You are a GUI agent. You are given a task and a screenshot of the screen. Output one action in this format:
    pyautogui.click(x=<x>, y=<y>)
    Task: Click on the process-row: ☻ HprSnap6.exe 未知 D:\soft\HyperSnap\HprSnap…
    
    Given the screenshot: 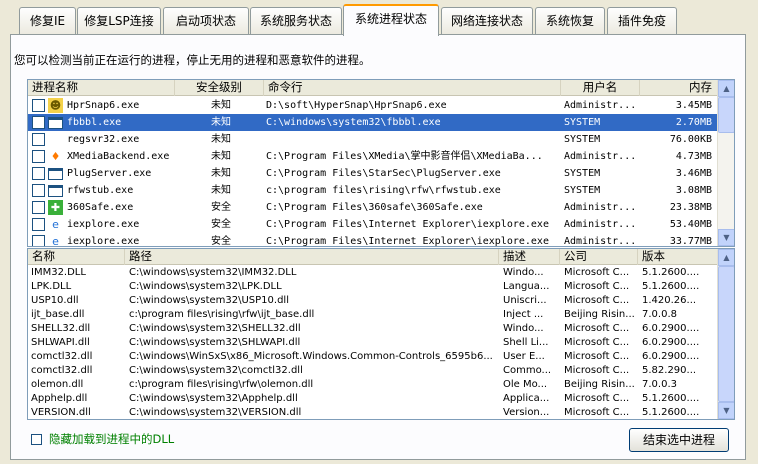 What is the action you would take?
    pyautogui.click(x=373, y=105)
    